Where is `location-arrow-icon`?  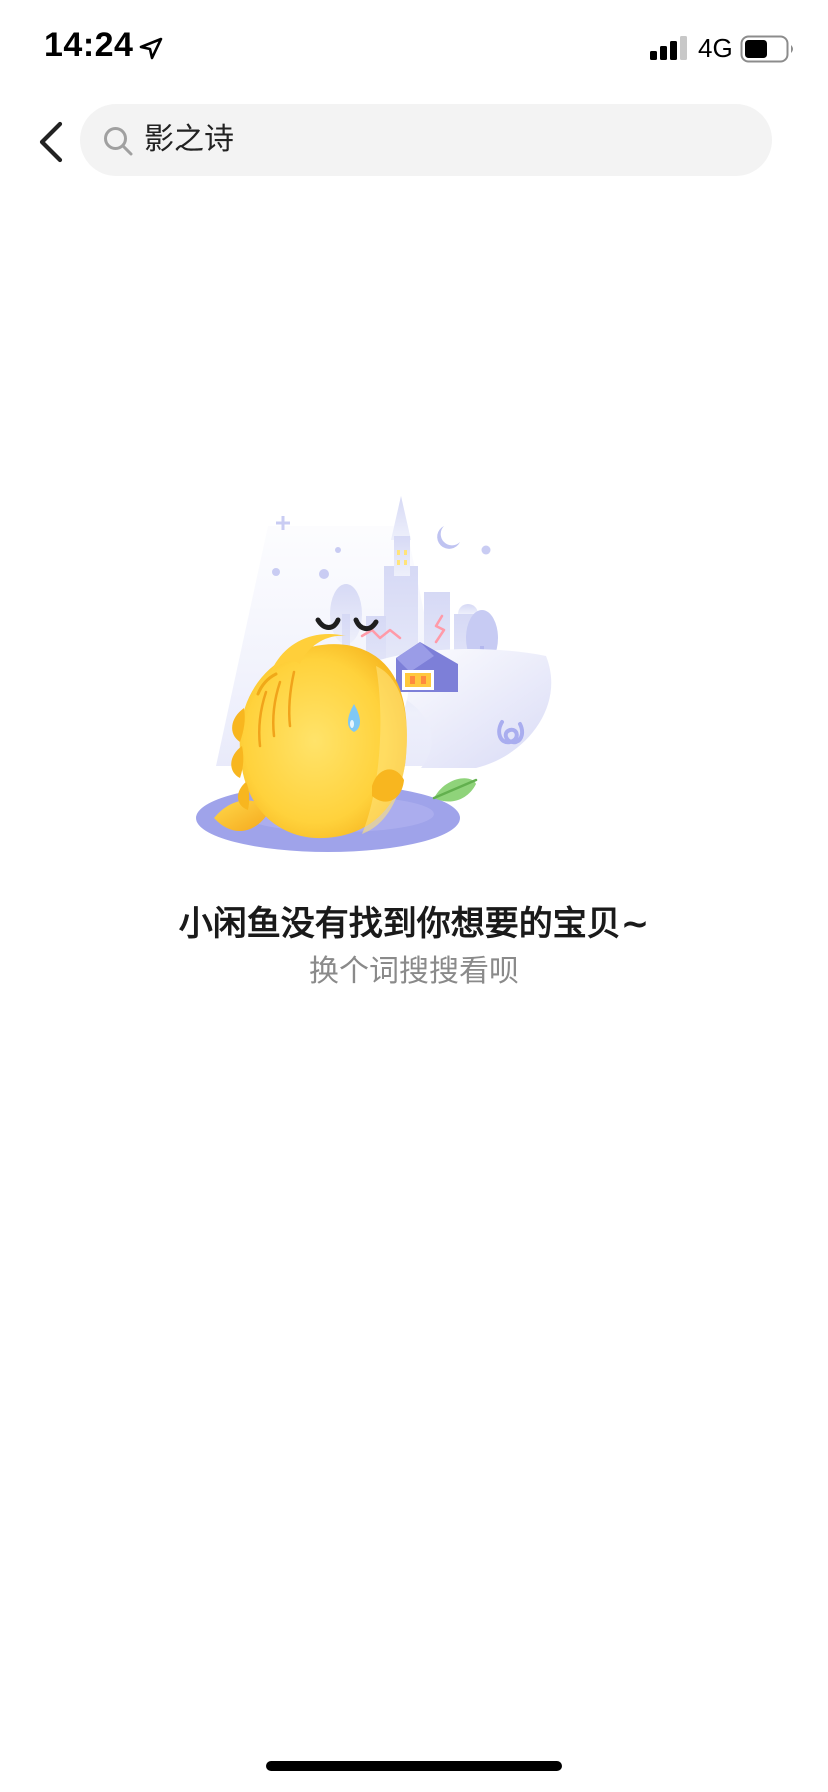
location-arrow-icon is located at coordinates (151, 48).